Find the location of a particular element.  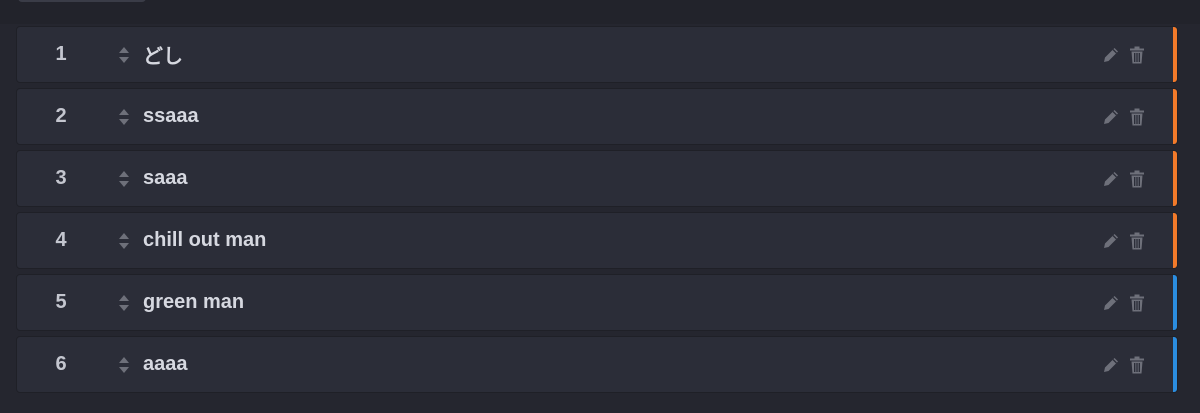

list-item: 1 どし is located at coordinates (597, 54).